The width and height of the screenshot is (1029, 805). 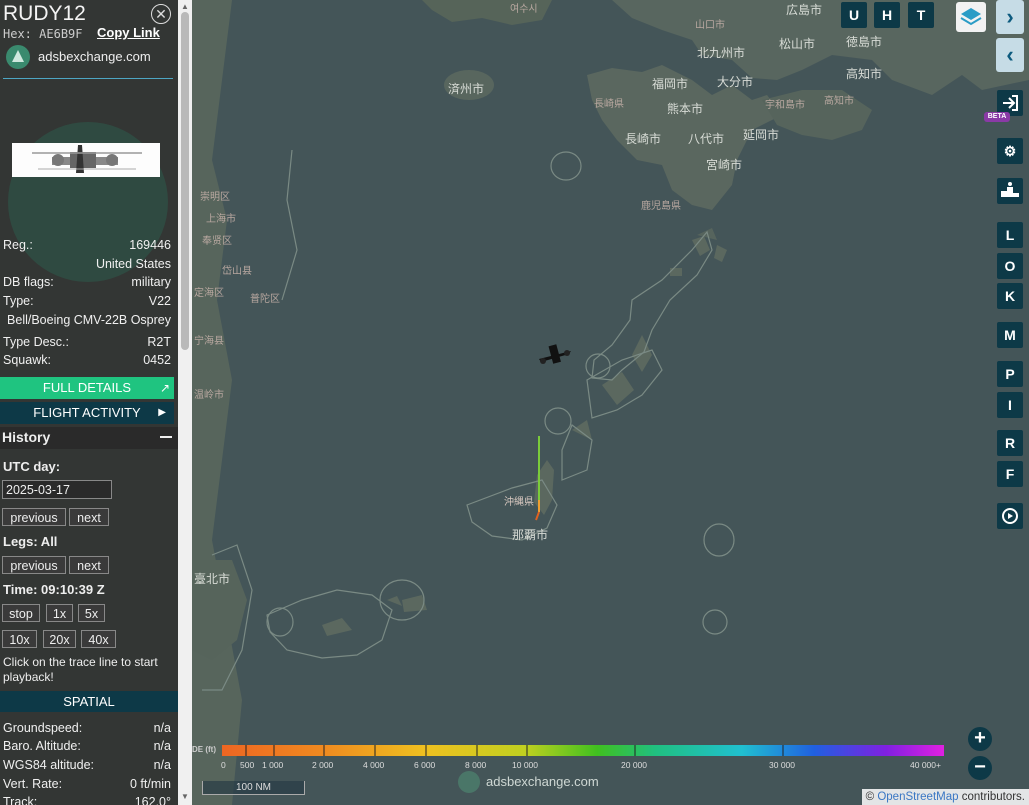 I want to click on city-label: 奉贤区, so click(x=217, y=241).